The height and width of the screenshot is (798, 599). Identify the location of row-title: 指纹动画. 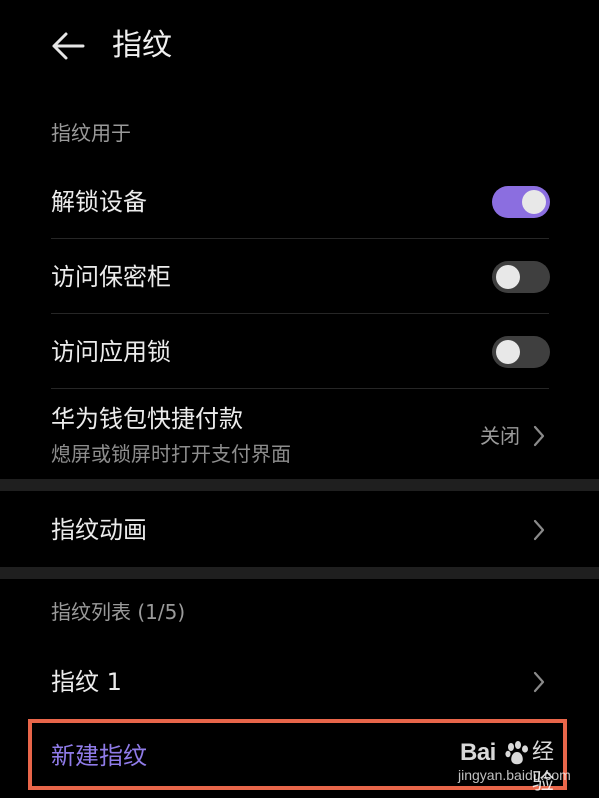
(99, 530).